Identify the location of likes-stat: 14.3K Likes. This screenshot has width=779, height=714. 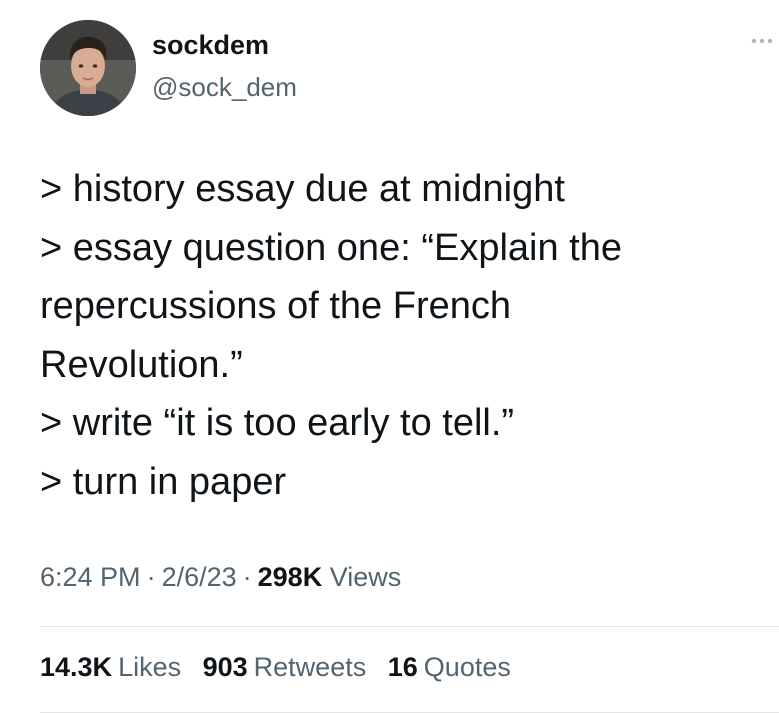
(110, 667).